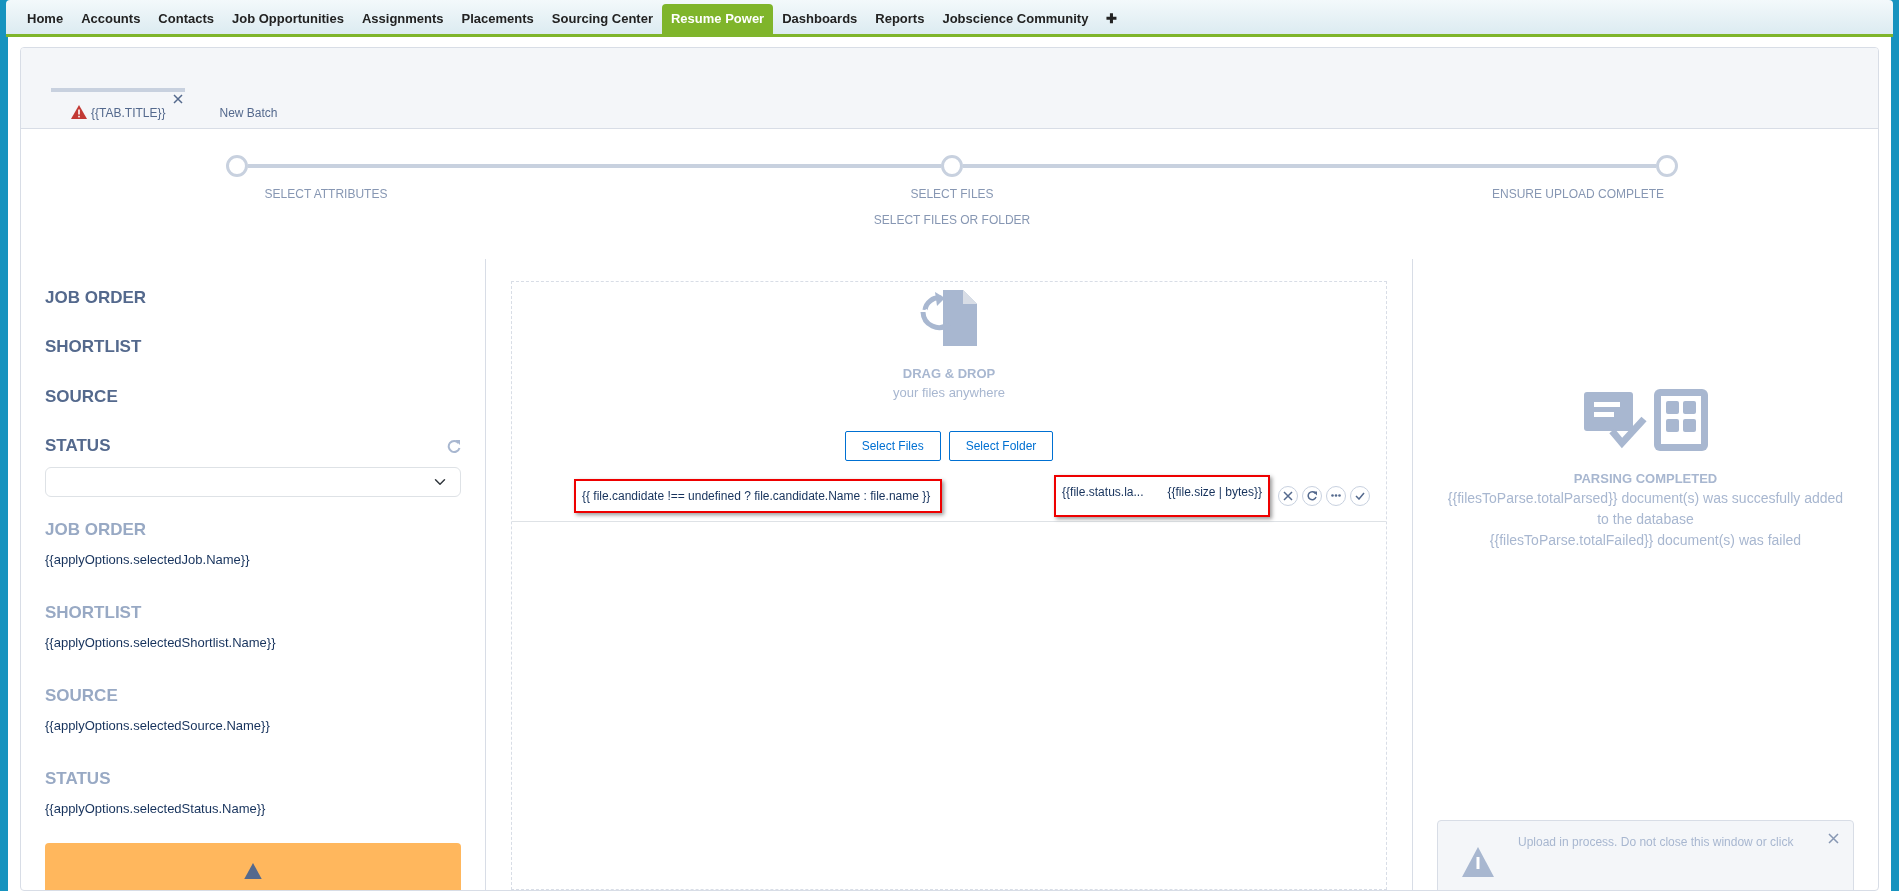 This screenshot has height=891, width=1899. Describe the element at coordinates (94, 612) in the screenshot. I see `summary-label: SHORTLIST` at that location.